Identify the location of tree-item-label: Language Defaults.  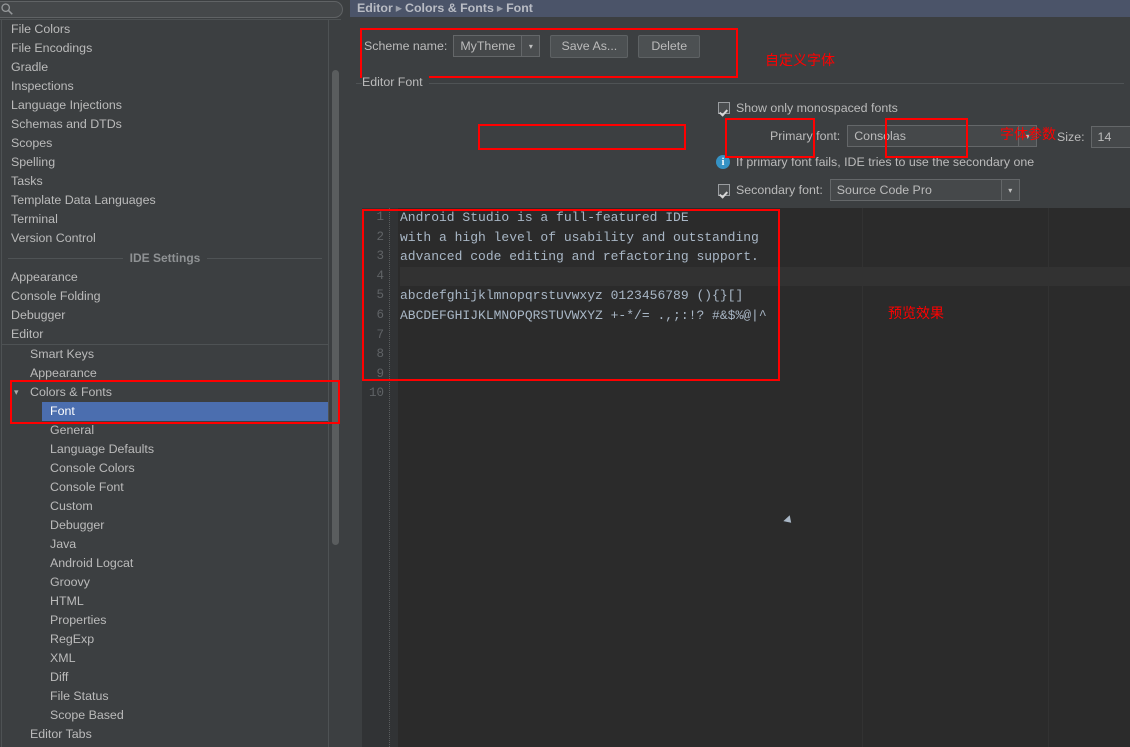
(102, 449).